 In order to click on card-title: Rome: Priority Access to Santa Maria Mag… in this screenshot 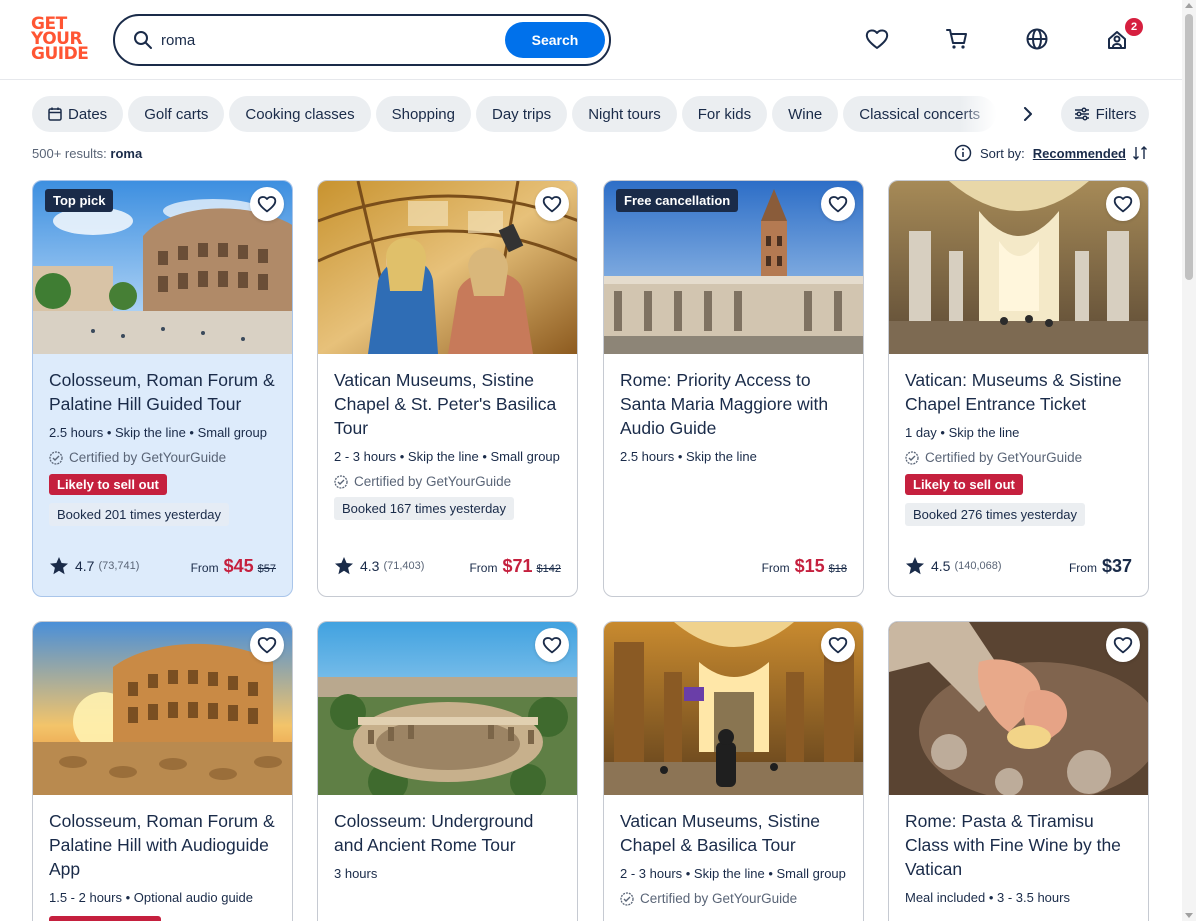, I will do `click(733, 404)`.